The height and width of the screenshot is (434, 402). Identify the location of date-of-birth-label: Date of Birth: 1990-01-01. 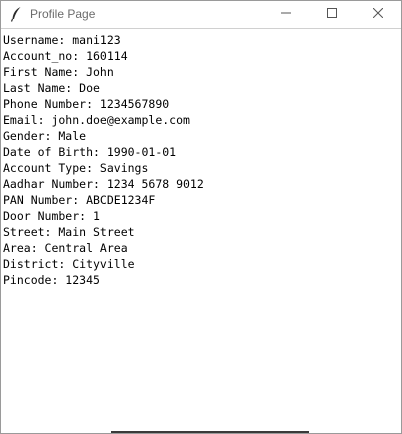
(90, 152).